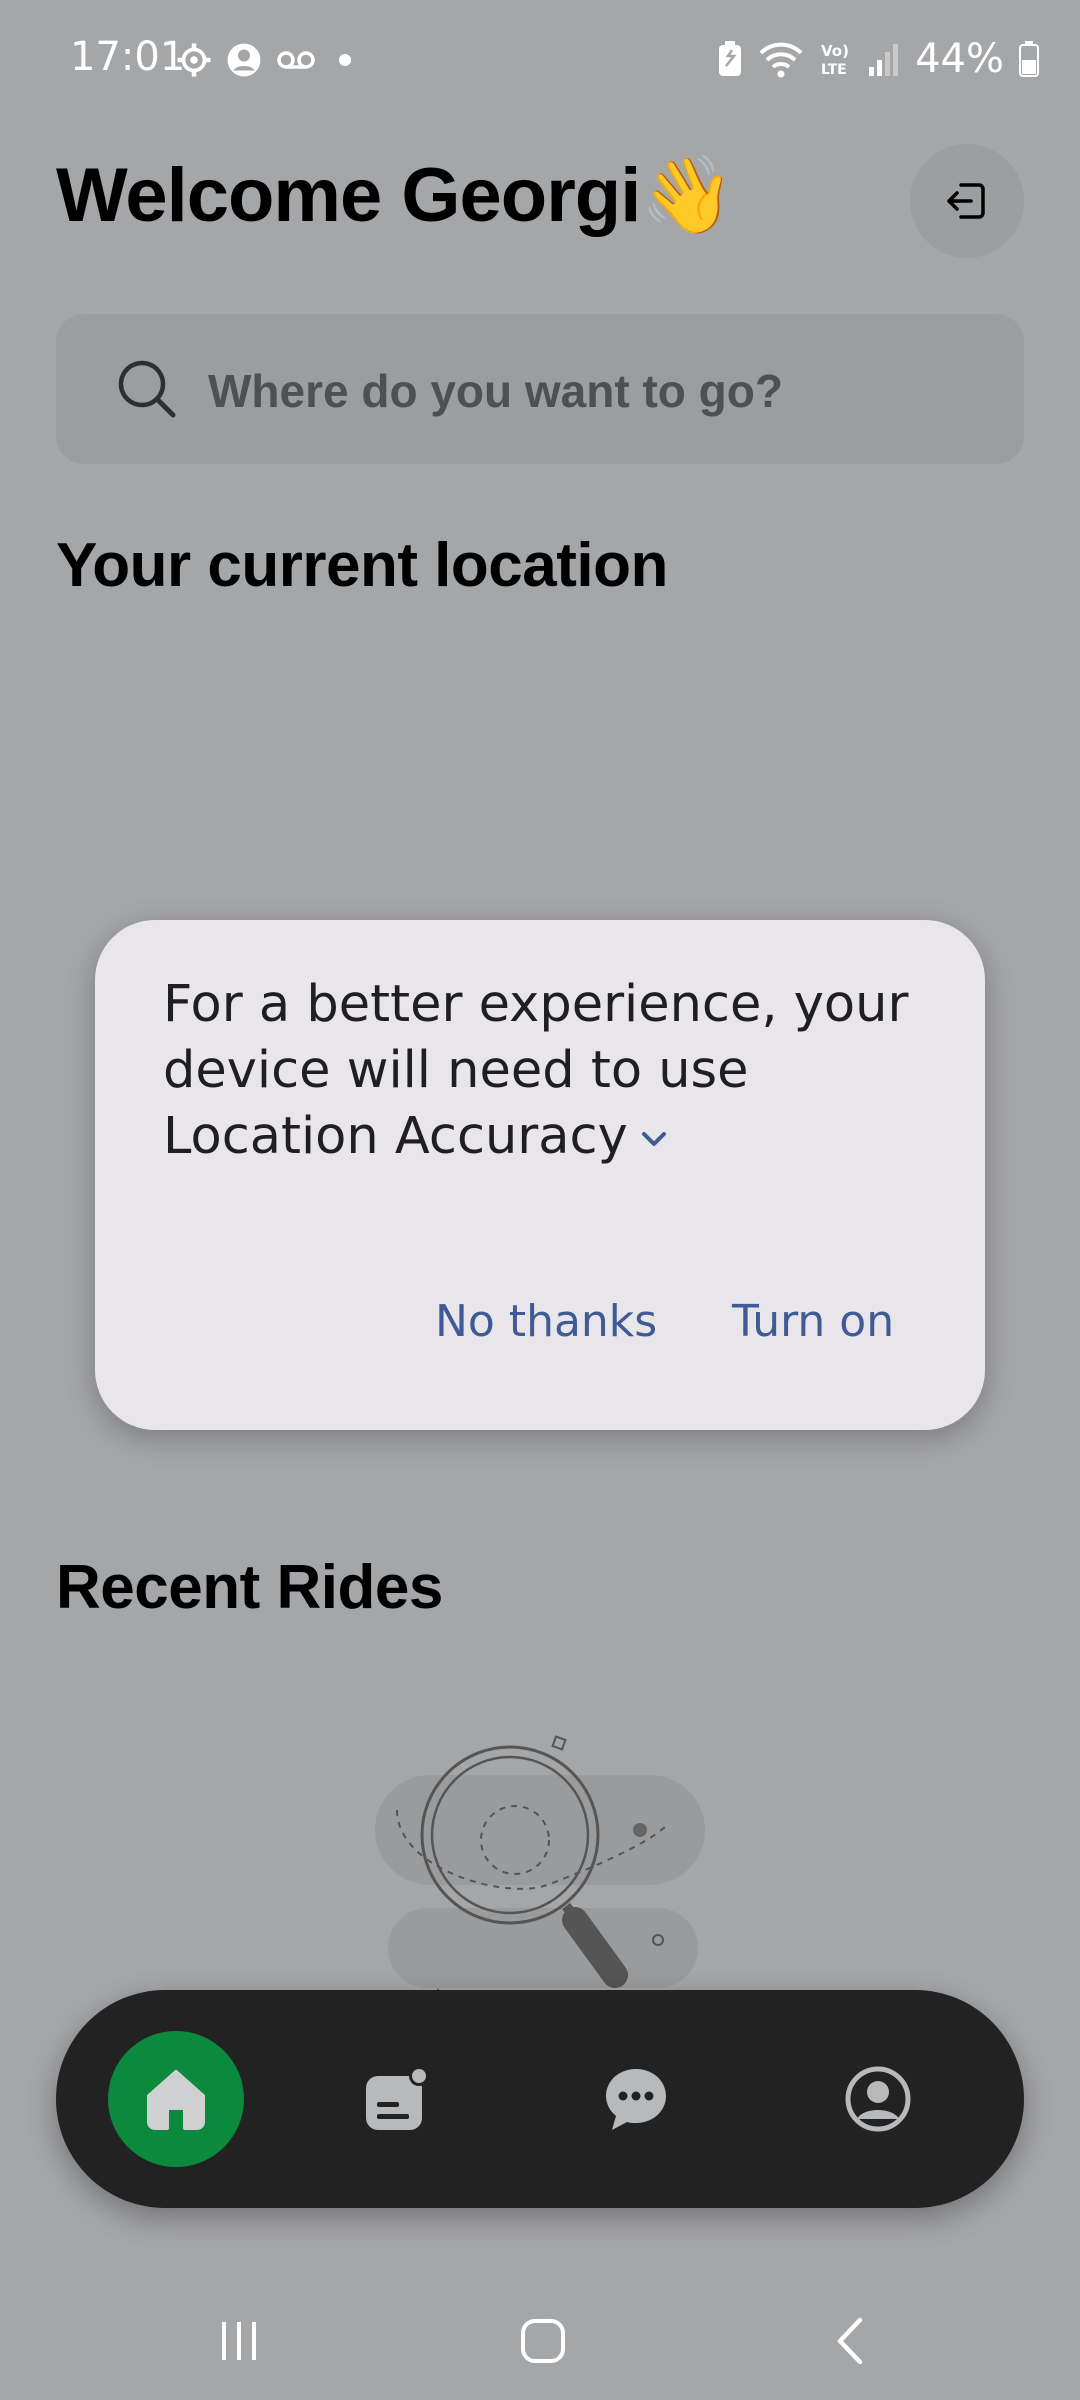  What do you see at coordinates (884, 60) in the screenshot?
I see `signal-icon` at bounding box center [884, 60].